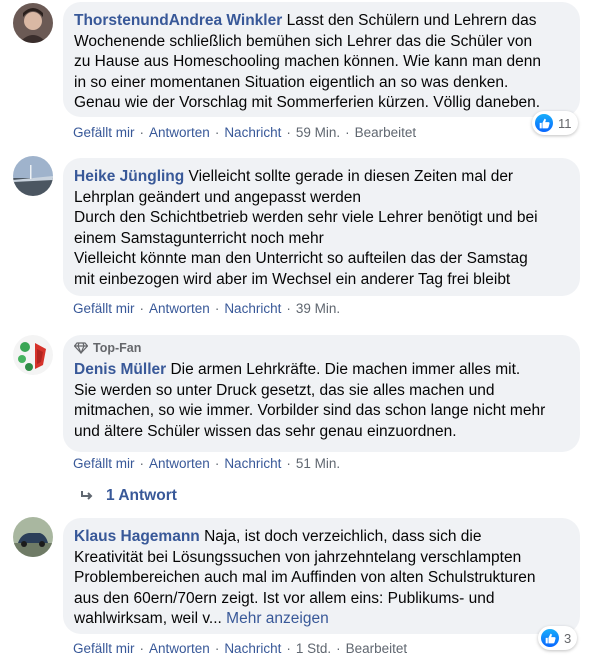 Image resolution: width=593 pixels, height=668 pixels. What do you see at coordinates (120, 369) in the screenshot?
I see `comment-author: Denis Müller` at bounding box center [120, 369].